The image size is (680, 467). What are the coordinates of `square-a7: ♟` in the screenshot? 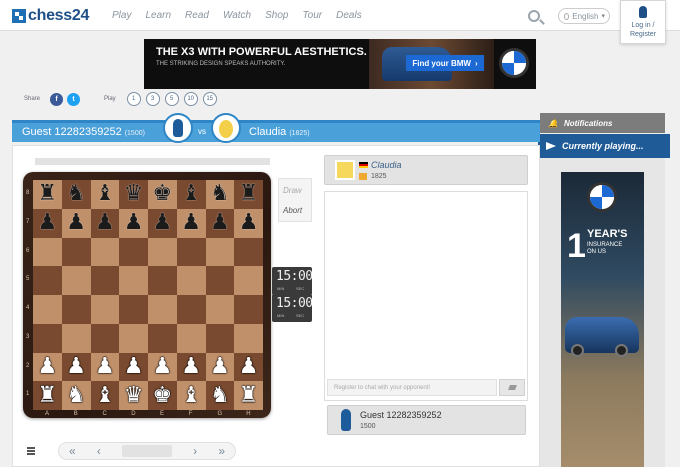 It's located at (47, 223).